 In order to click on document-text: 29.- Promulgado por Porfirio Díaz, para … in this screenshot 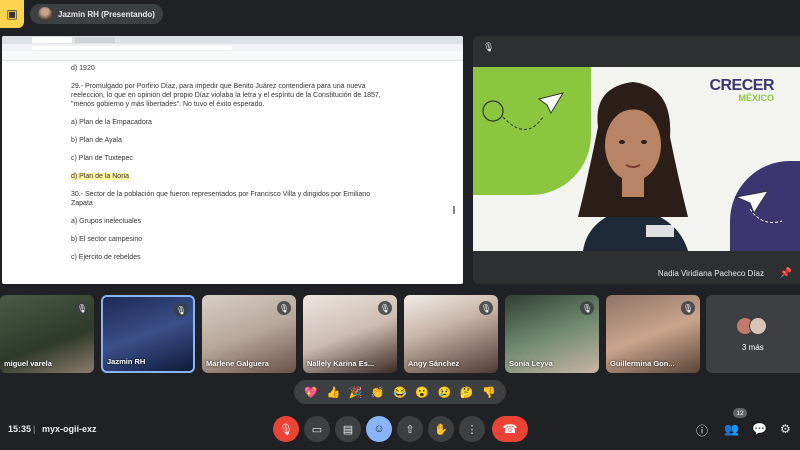, I will do `click(226, 95)`.